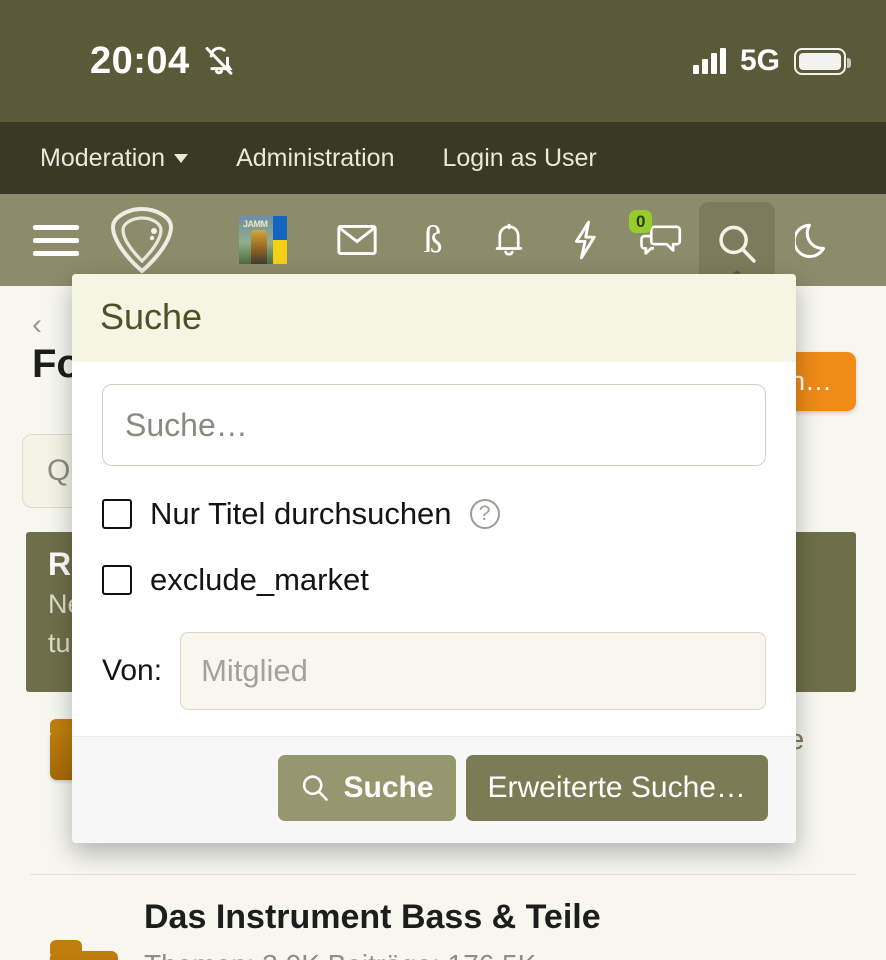 This screenshot has width=886, height=960. Describe the element at coordinates (84, 950) in the screenshot. I see `folder-icon` at that location.